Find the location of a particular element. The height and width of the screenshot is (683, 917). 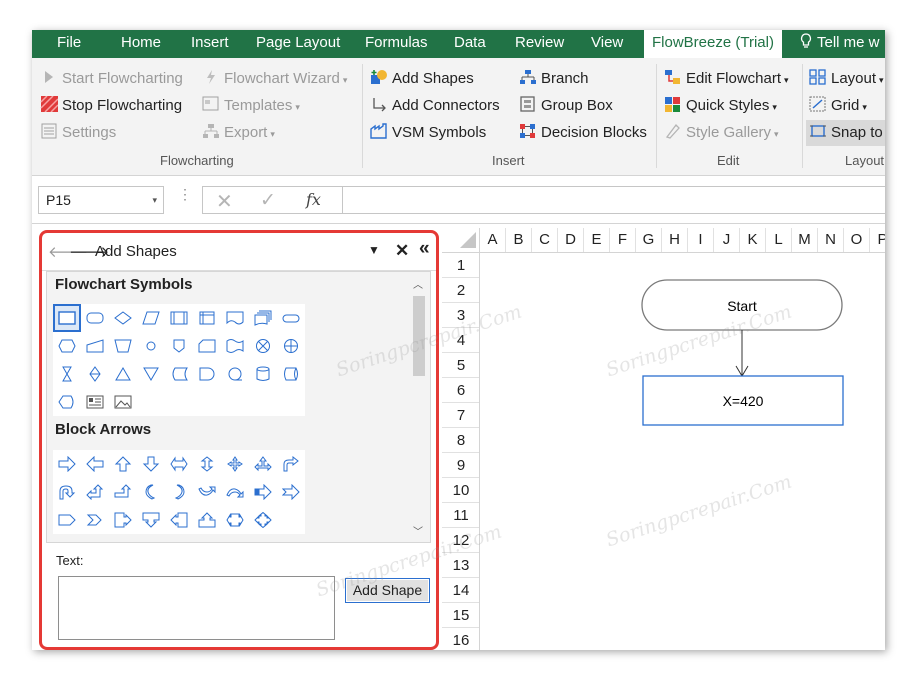

chevron-shape is located at coordinates (95, 520).